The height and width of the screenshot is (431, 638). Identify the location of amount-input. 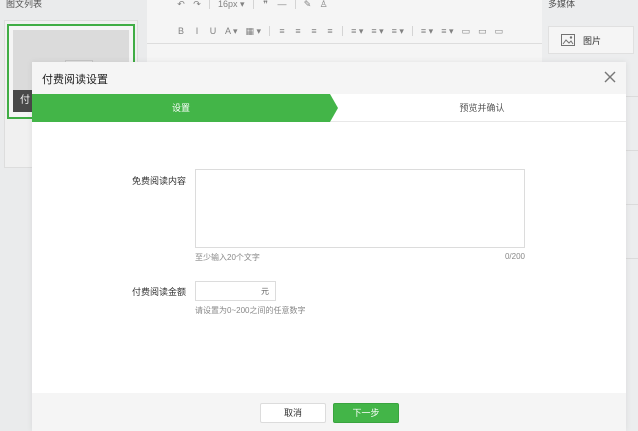
(228, 291).